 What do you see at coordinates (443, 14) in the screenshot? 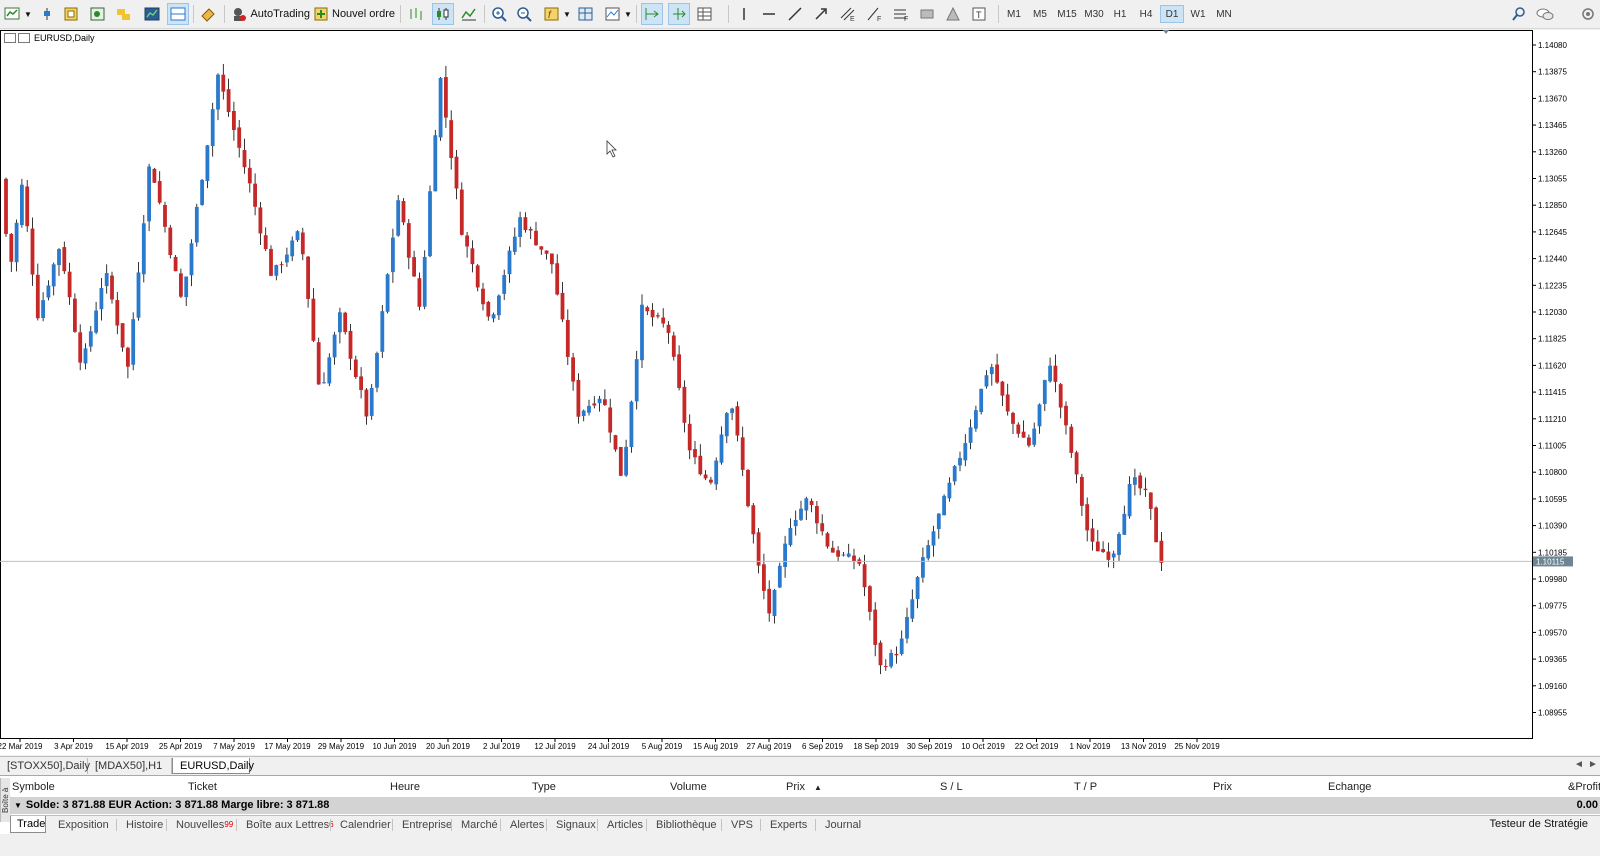
I see `candlestick-chart-icon` at bounding box center [443, 14].